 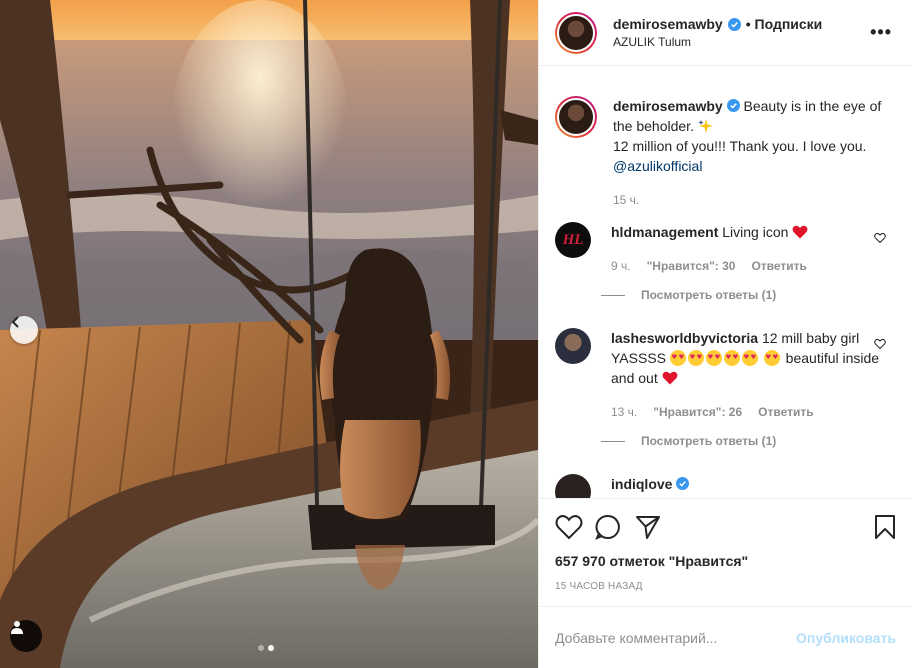 What do you see at coordinates (624, 412) in the screenshot?
I see `comment-time: 13 ч.` at bounding box center [624, 412].